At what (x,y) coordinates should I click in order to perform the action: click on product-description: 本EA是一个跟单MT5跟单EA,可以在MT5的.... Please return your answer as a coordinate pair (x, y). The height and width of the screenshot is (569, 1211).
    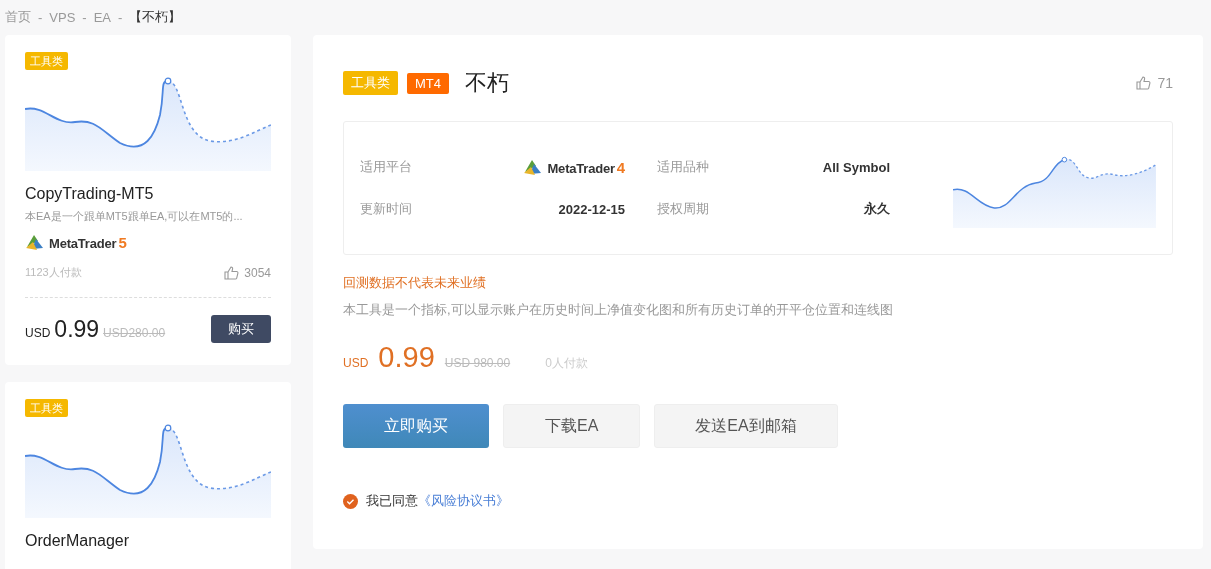
    Looking at the image, I should click on (134, 216).